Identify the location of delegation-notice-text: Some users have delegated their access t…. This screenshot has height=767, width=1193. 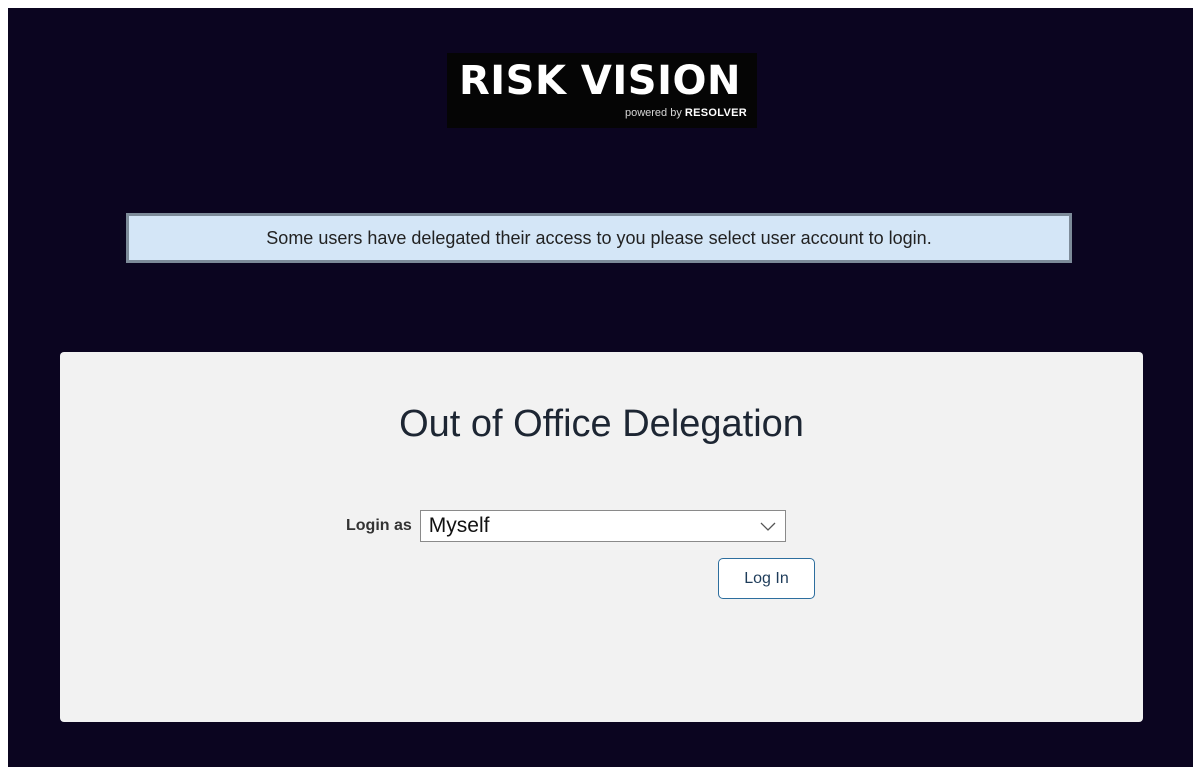
(599, 237).